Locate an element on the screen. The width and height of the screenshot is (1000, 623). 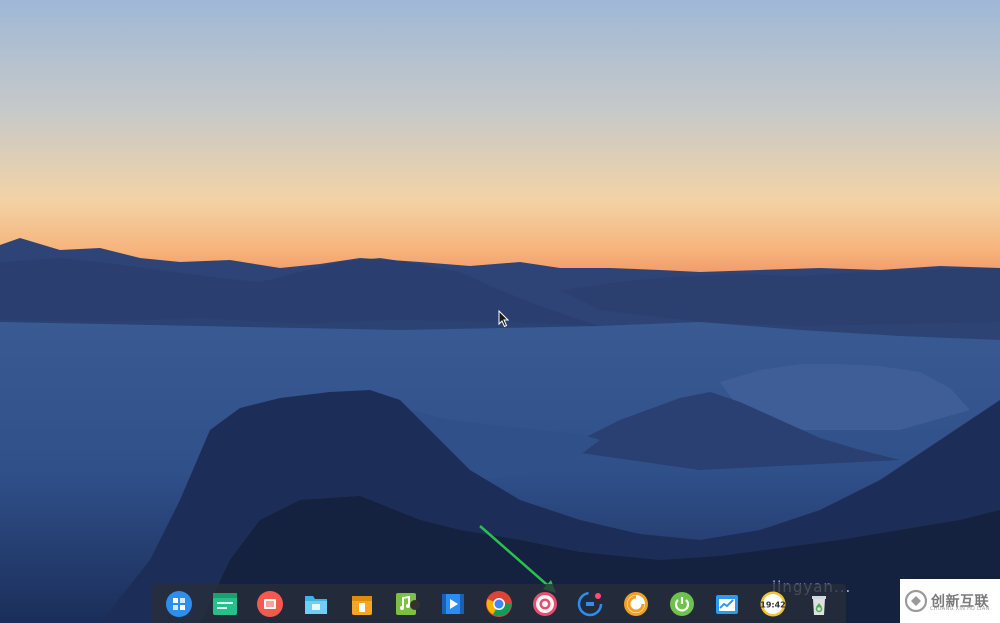
clock-icon: 19:42 is located at coordinates (773, 603).